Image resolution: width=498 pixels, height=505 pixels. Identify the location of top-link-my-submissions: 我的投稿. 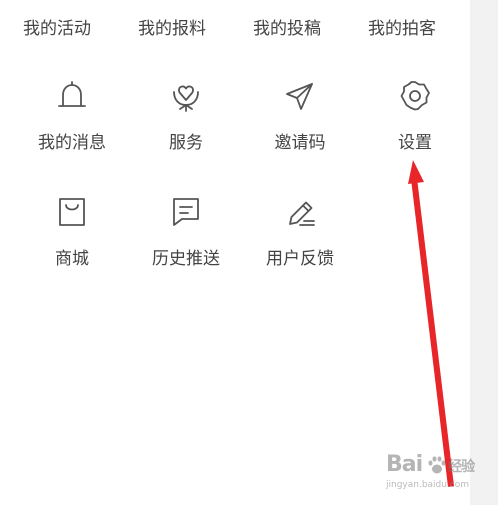
(287, 29).